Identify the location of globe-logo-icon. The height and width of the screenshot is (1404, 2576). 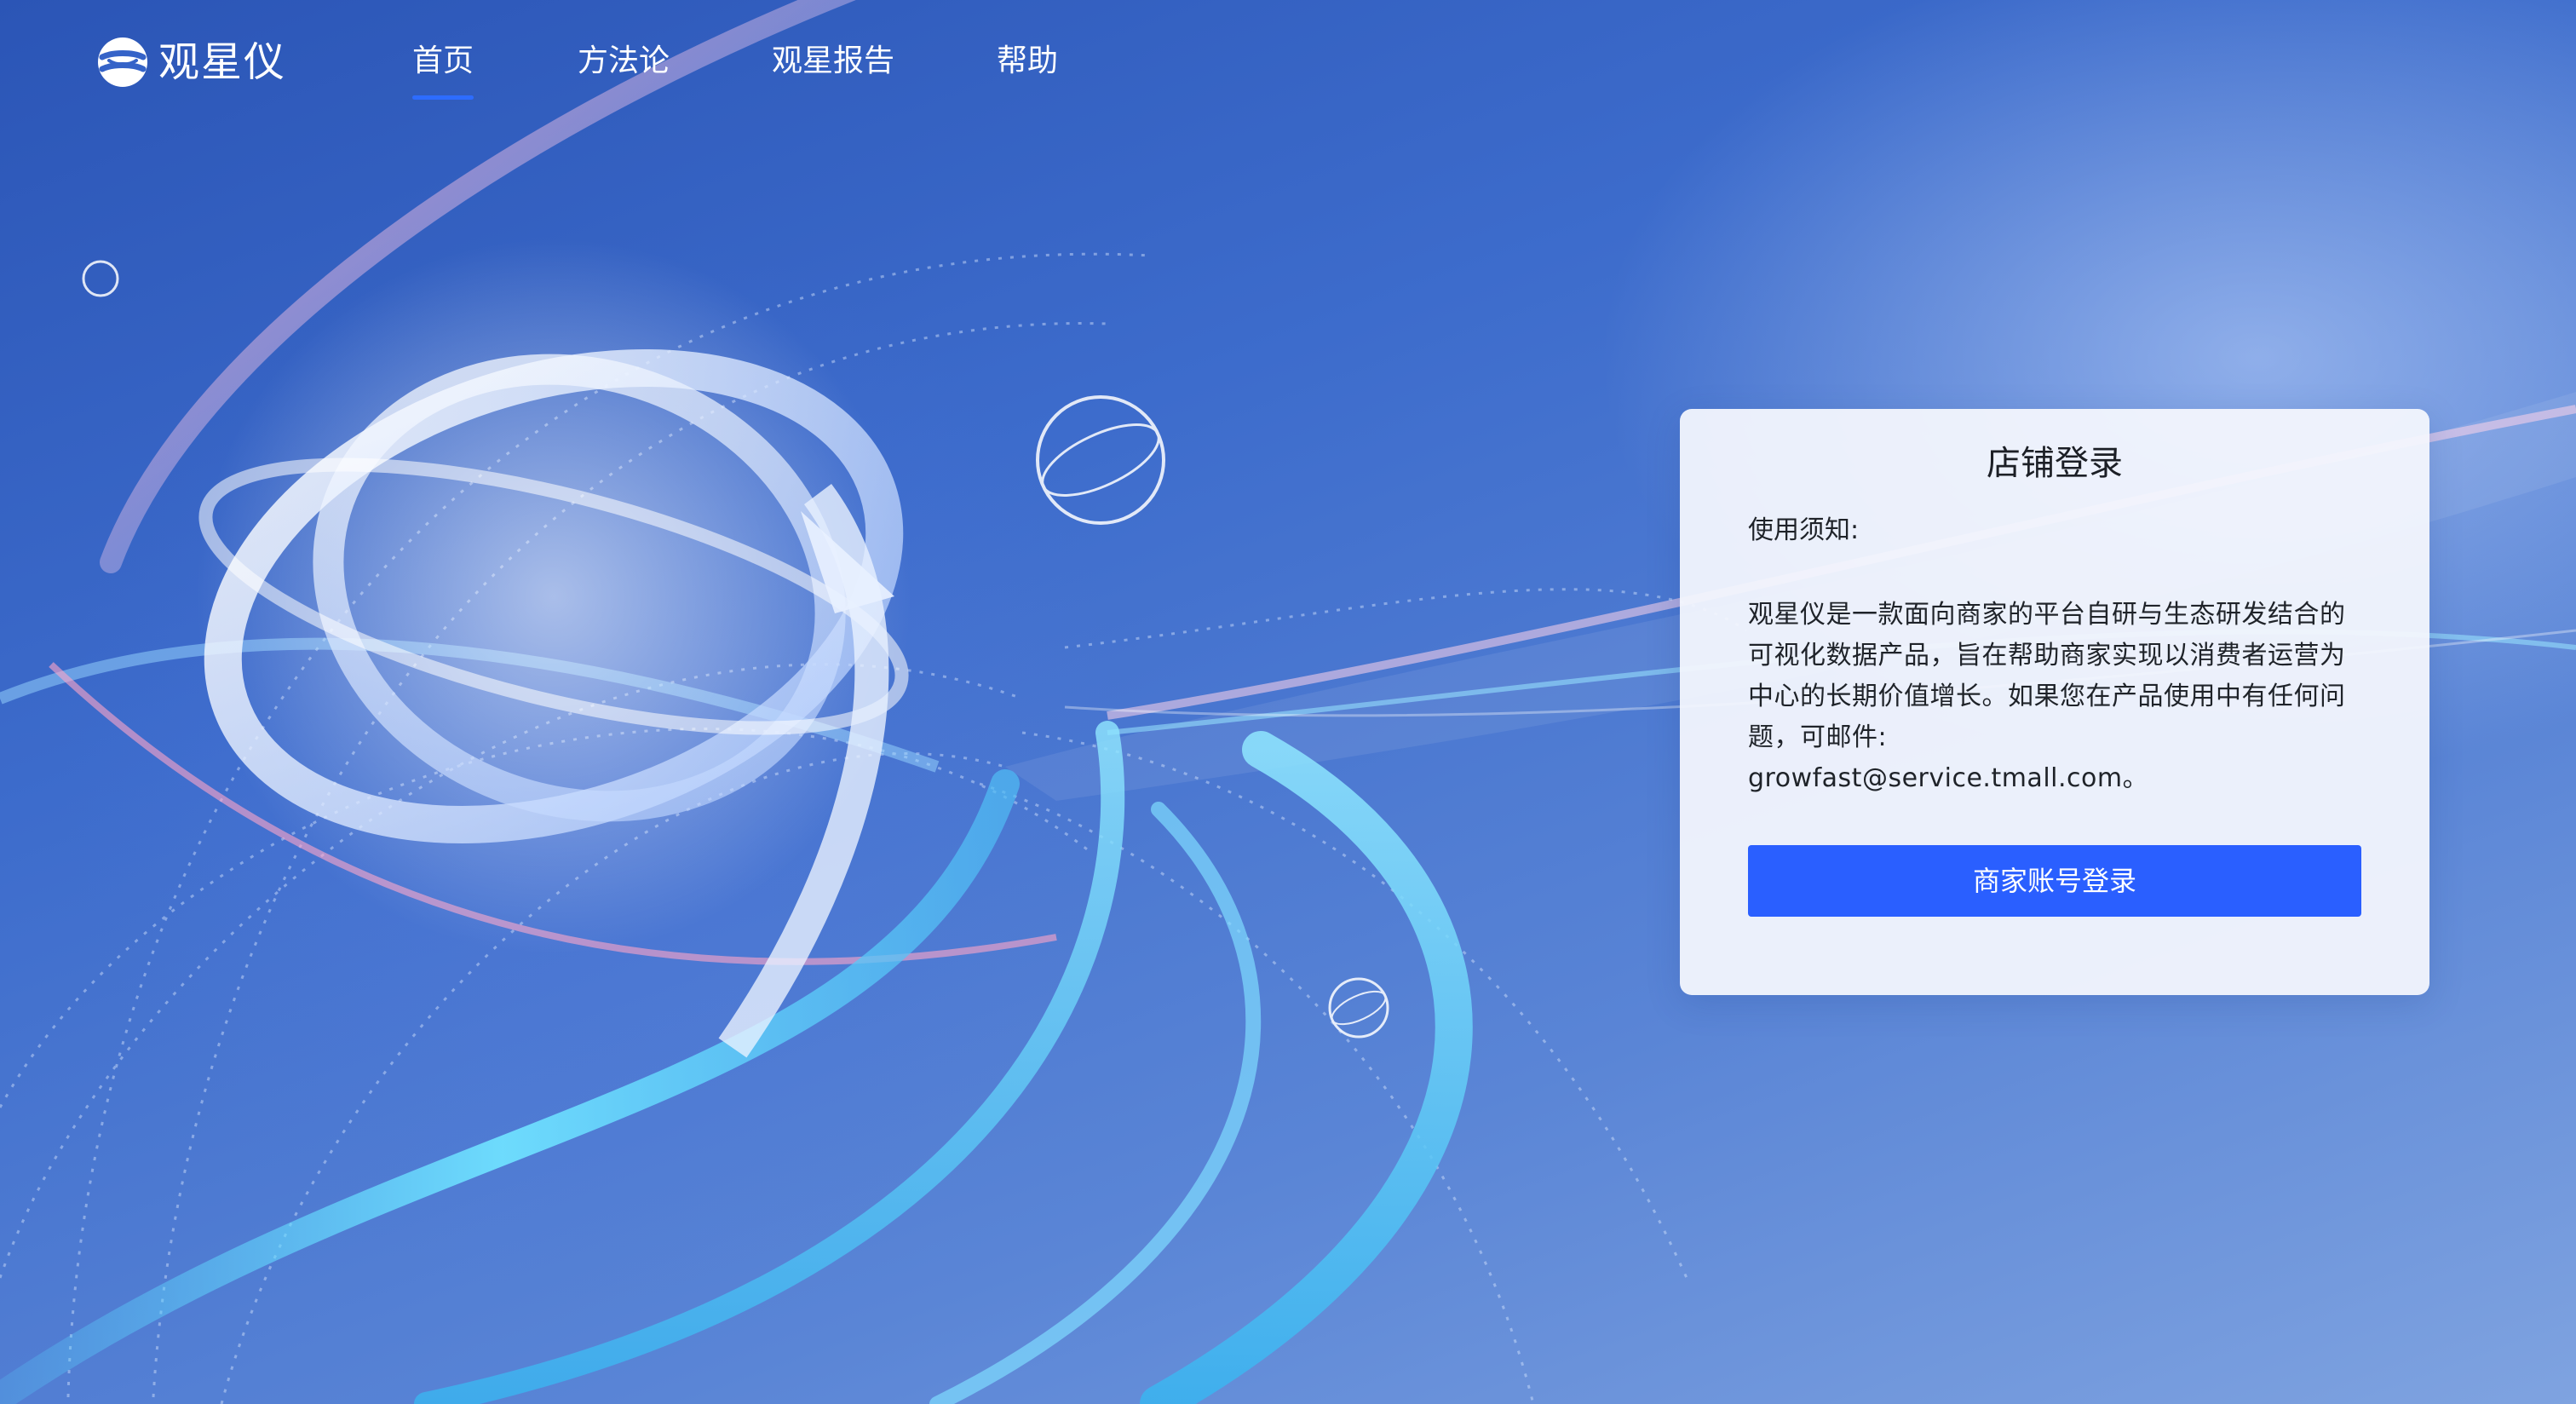
(123, 62).